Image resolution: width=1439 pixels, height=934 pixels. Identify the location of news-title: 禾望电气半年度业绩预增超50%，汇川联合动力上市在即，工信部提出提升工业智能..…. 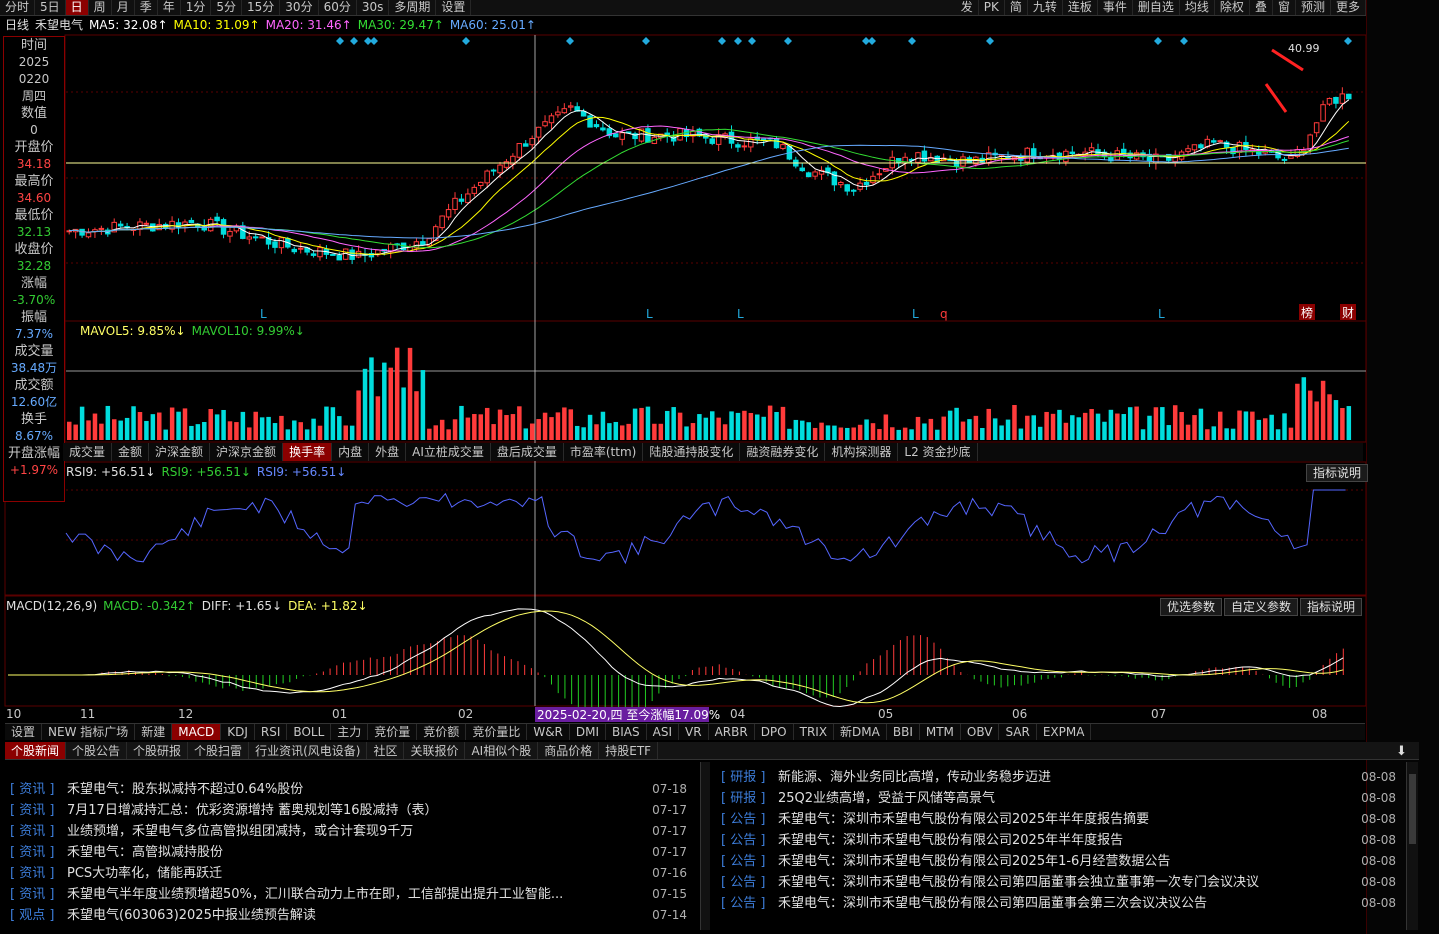
(350, 894).